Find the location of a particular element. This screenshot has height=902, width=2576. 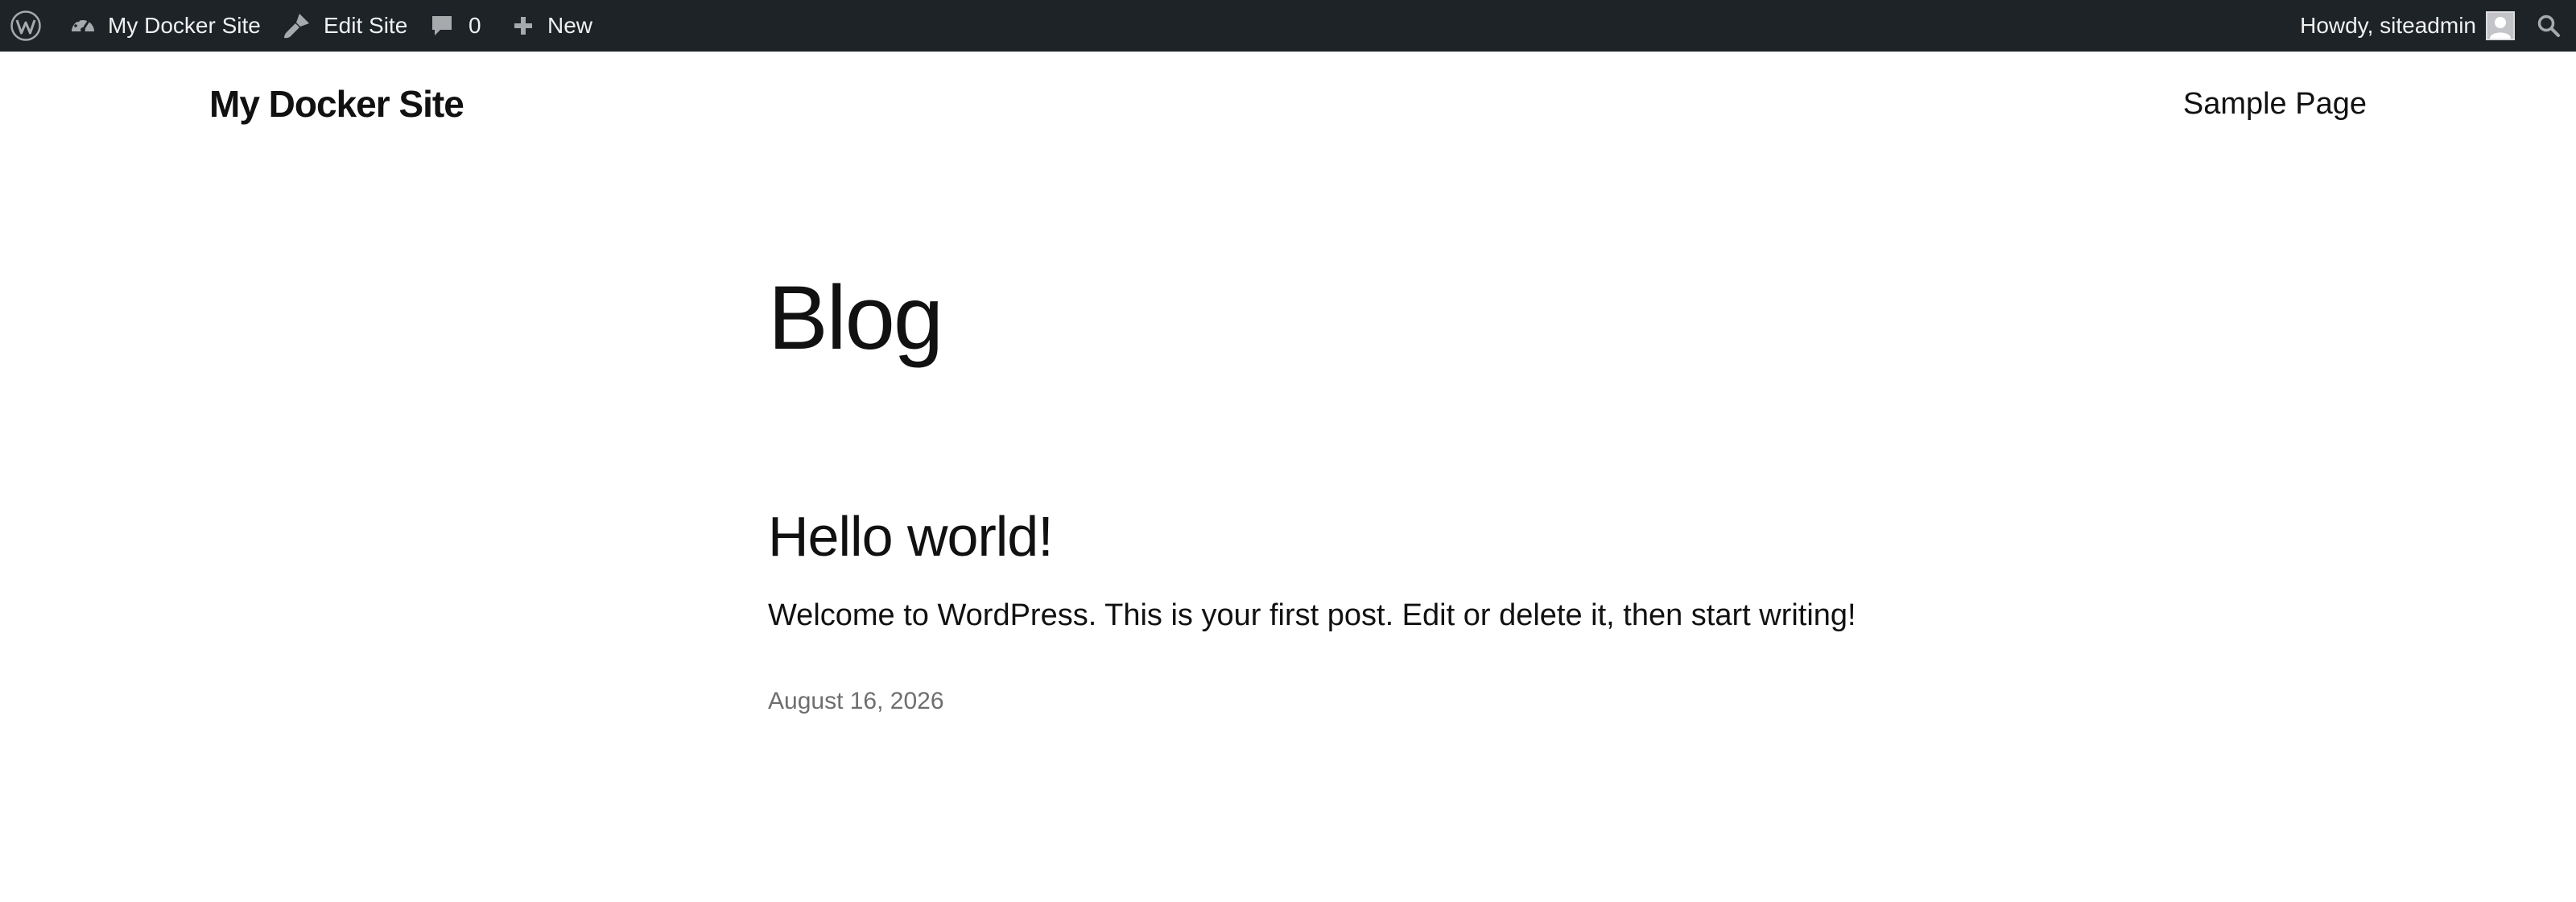

admin-bar-site-name-label: My Docker Site is located at coordinates (184, 25).